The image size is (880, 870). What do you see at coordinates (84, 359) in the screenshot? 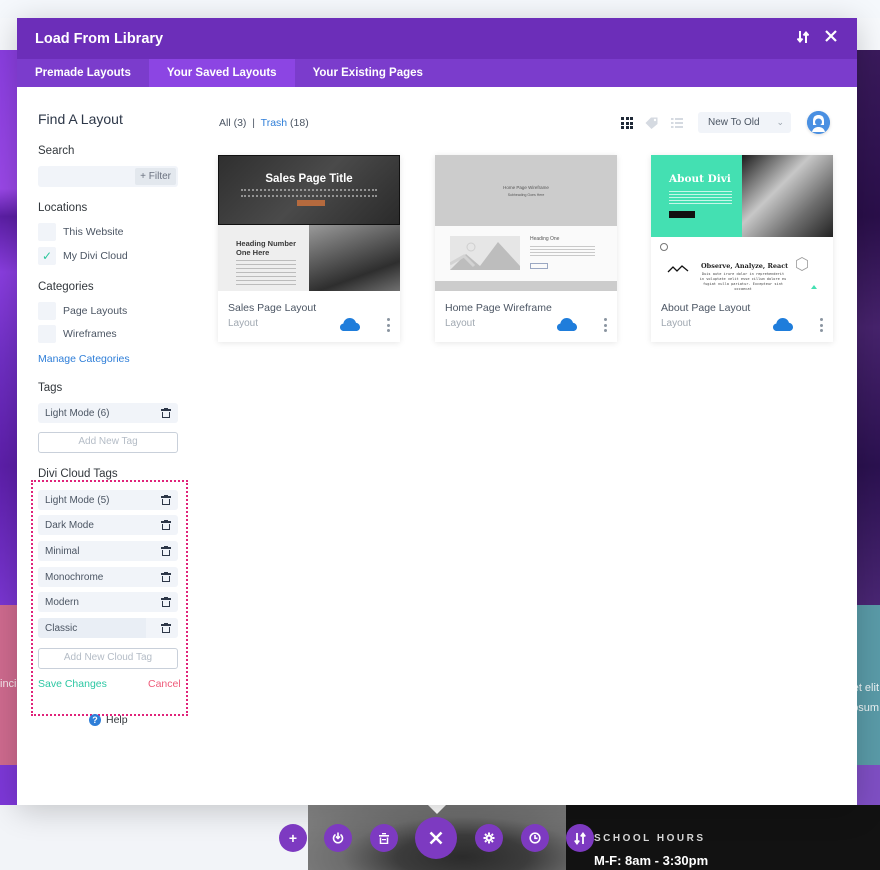
I see `manage-categories-link: Manage Categories` at bounding box center [84, 359].